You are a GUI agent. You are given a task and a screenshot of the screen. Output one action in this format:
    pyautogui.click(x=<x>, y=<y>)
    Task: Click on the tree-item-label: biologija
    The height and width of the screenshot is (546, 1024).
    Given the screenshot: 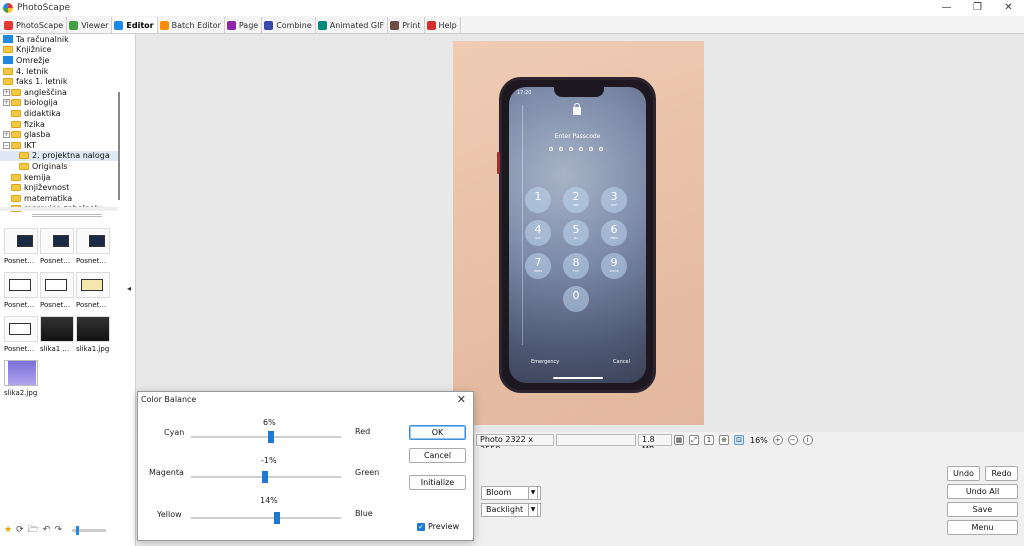 What is the action you would take?
    pyautogui.click(x=41, y=103)
    